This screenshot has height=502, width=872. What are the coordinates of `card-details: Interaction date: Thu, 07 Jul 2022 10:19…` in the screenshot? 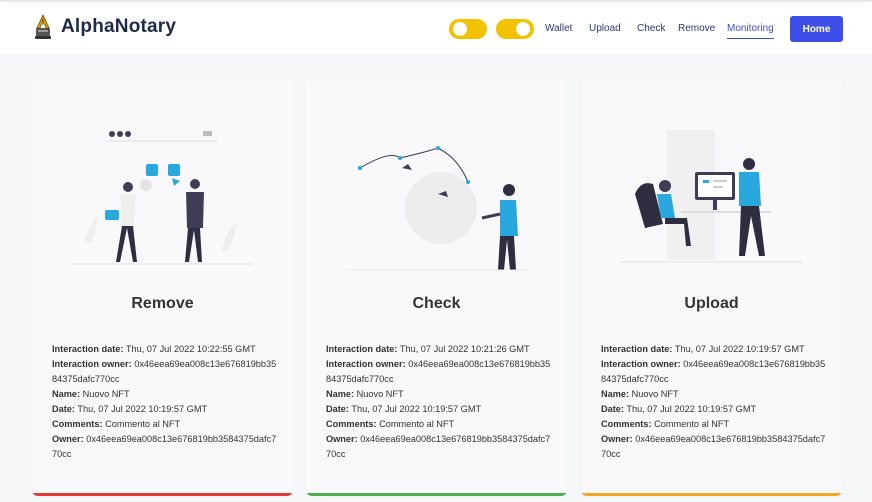 It's located at (713, 402).